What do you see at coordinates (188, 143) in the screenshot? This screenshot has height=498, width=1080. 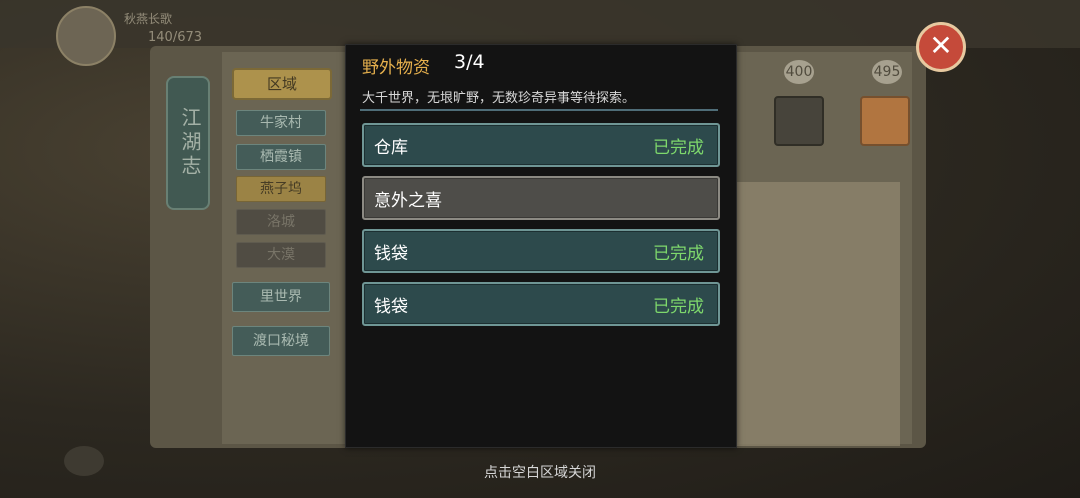 I see `journal-spine-title: 江湖志` at bounding box center [188, 143].